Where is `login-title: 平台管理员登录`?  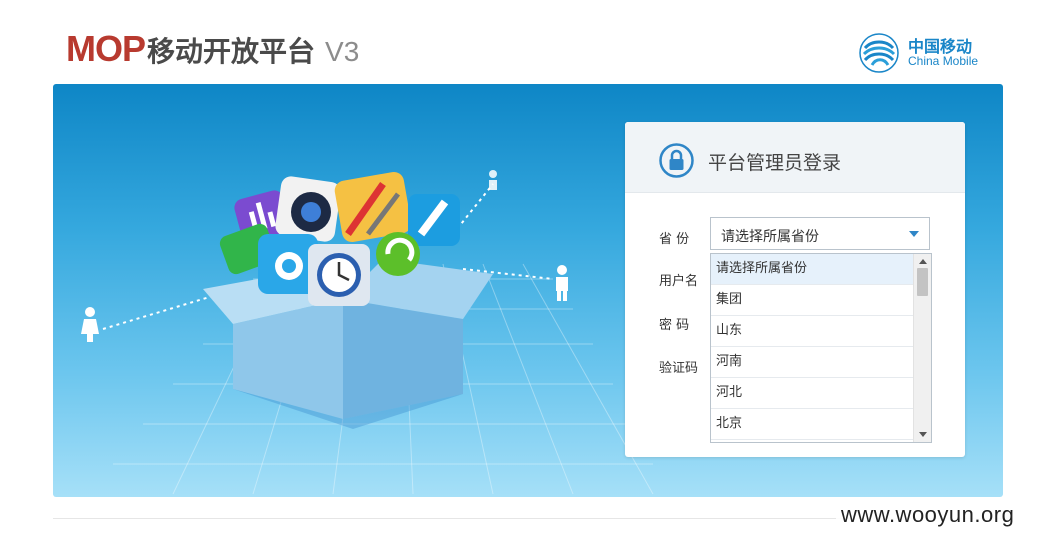 login-title: 平台管理员登录 is located at coordinates (775, 163).